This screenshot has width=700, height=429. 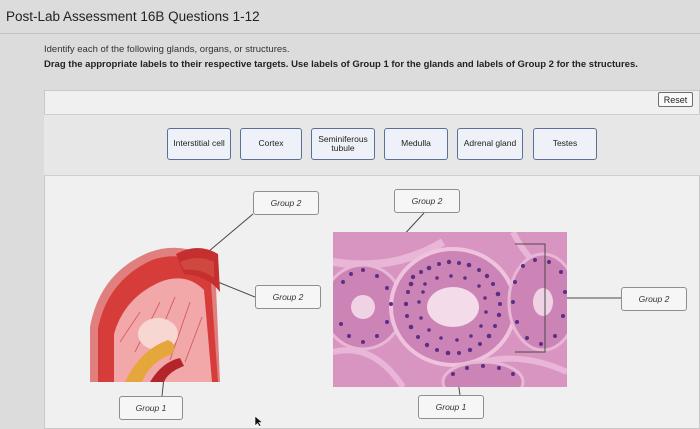 What do you see at coordinates (288, 297) in the screenshot?
I see `target-adrenal-middle: Group 2` at bounding box center [288, 297].